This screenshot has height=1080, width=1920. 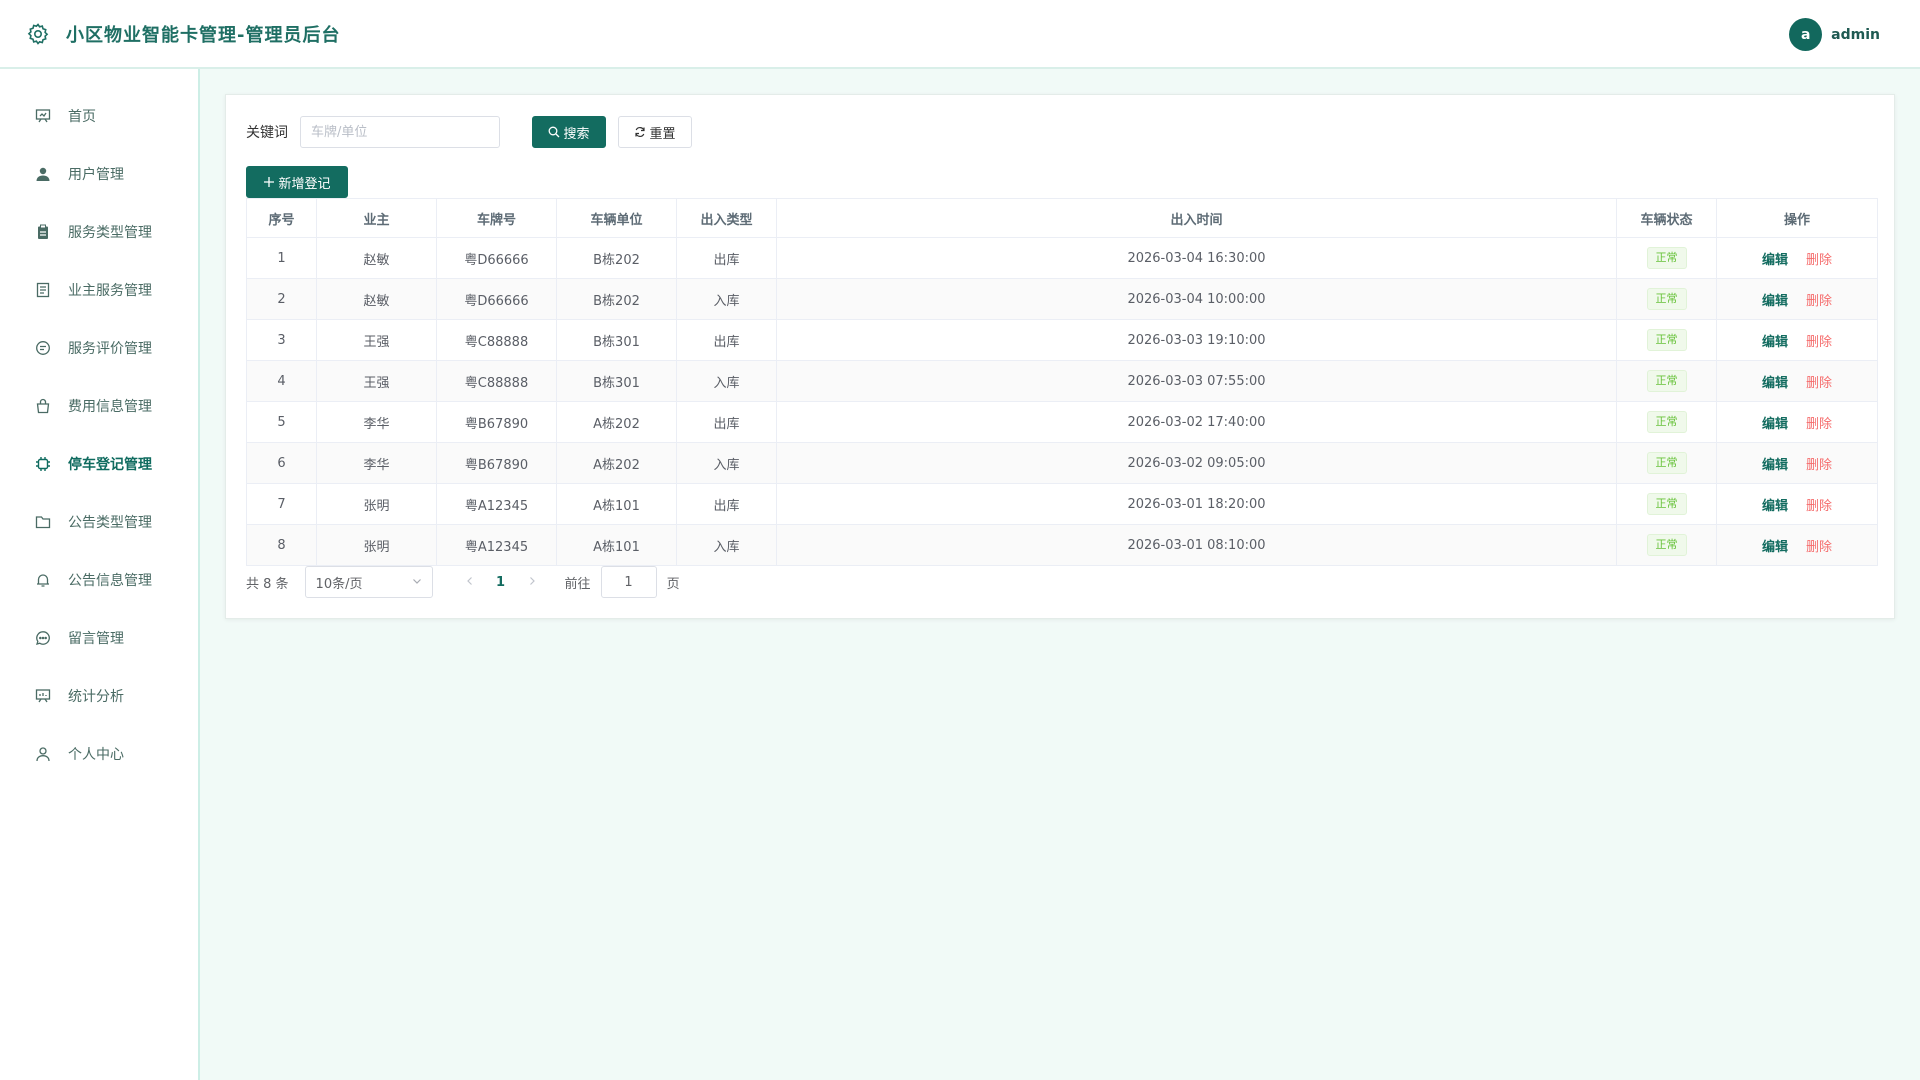 I want to click on add-record-button: 新增登记, so click(x=297, y=182).